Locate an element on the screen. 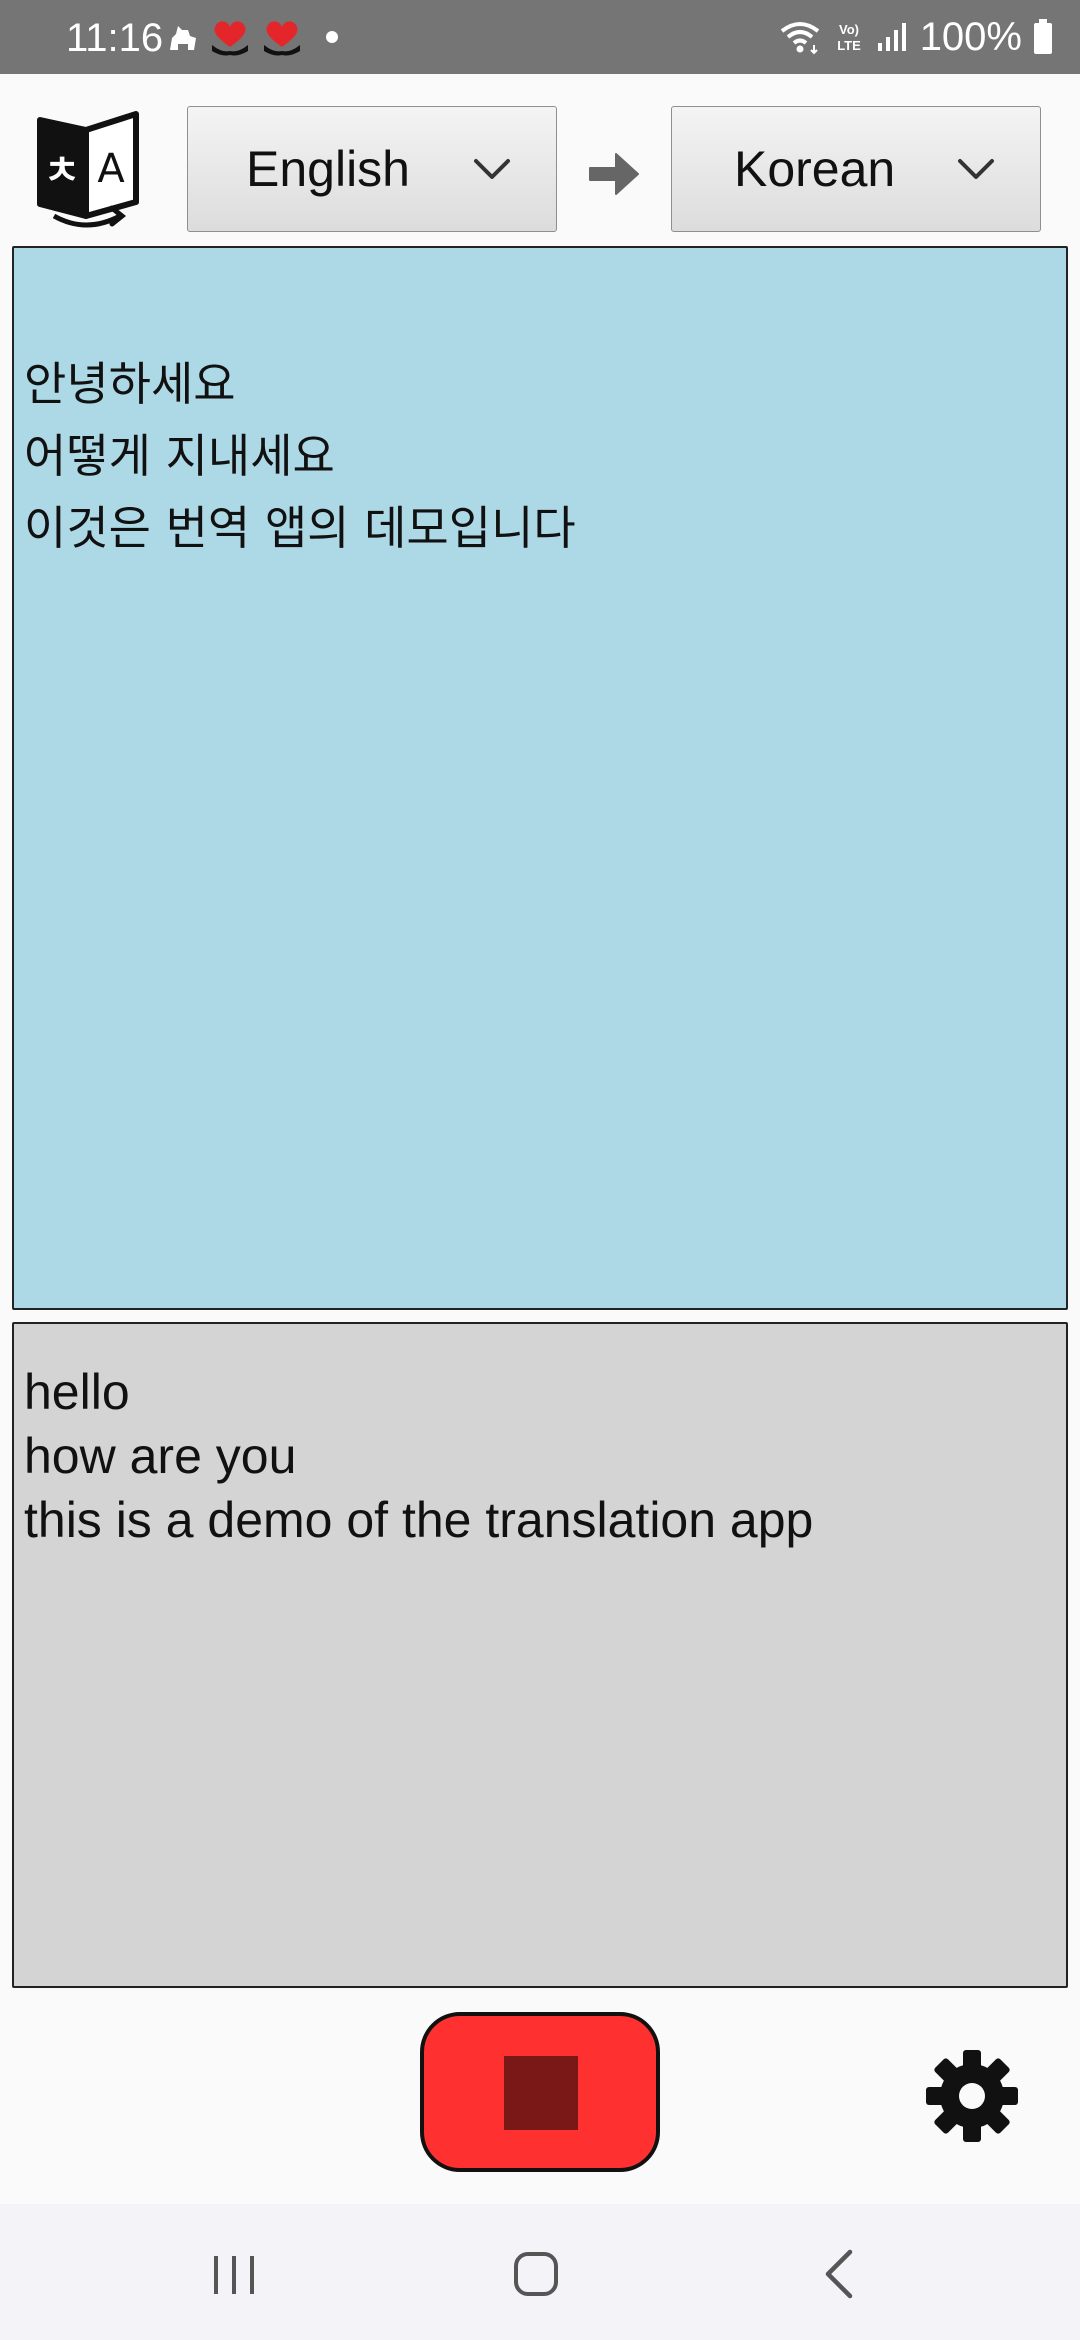 Image resolution: width=1080 pixels, height=2340 pixels. target-language-select: Korean is located at coordinates (856, 169).